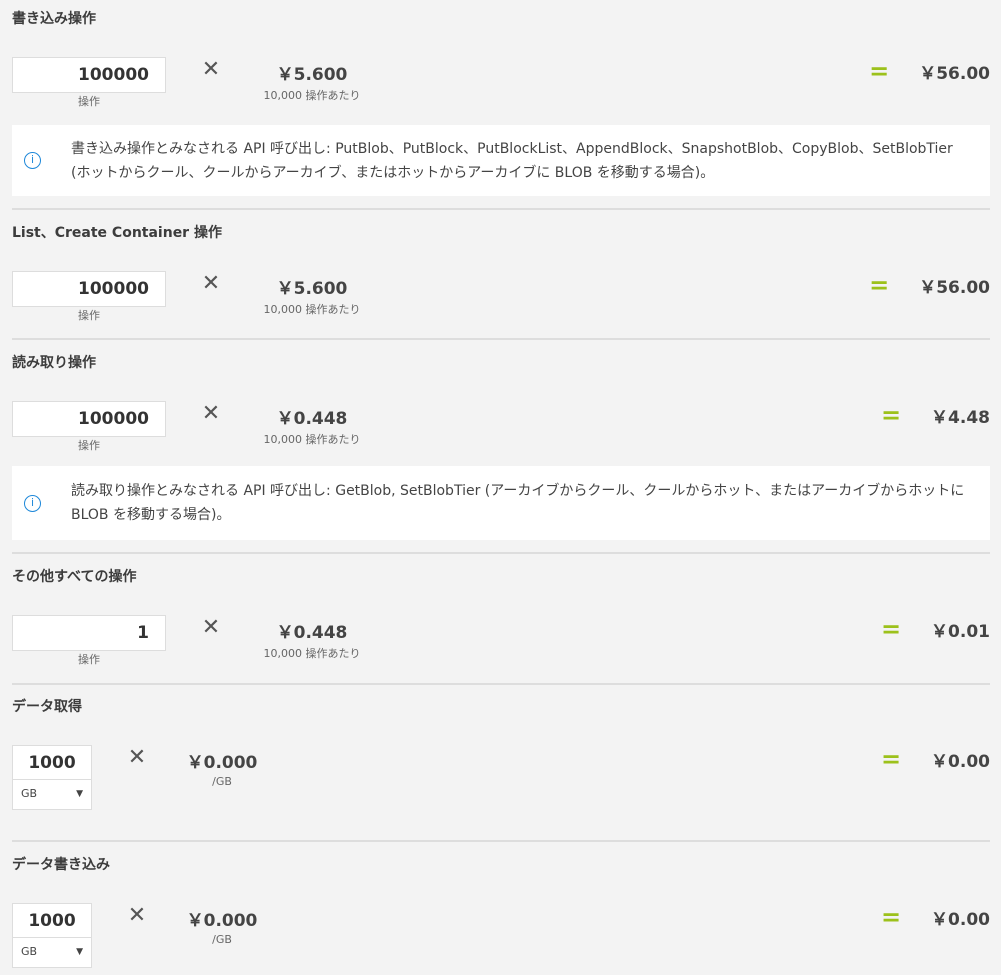 Image resolution: width=1001 pixels, height=975 pixels. Describe the element at coordinates (54, 19) in the screenshot. I see `section-title: 書き込み操作` at that location.